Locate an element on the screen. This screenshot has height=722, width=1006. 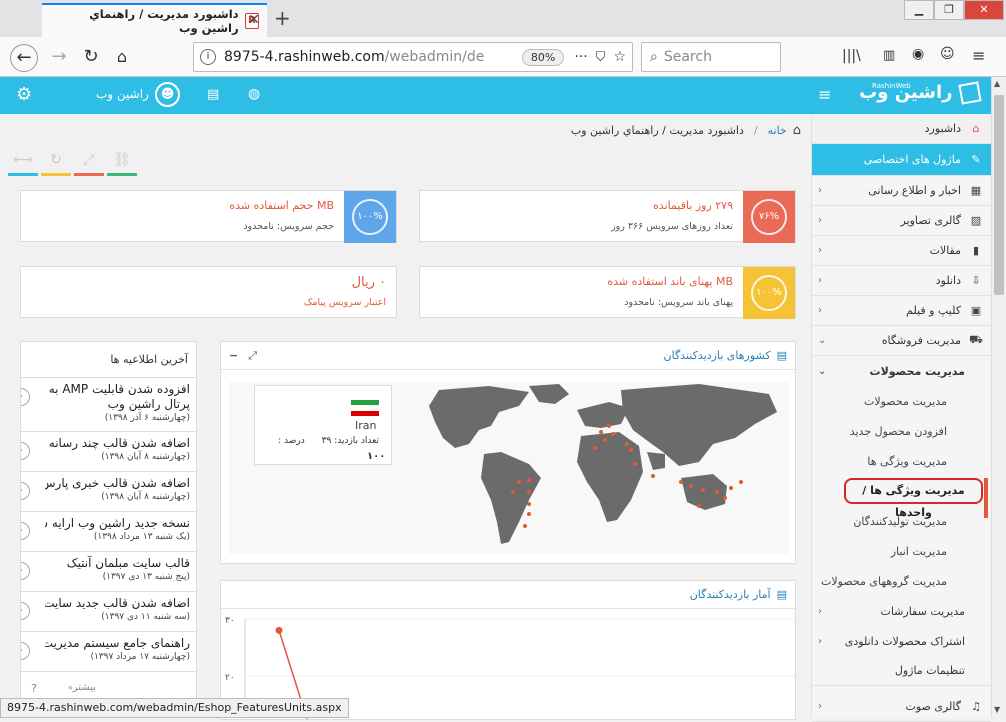
menu-icon: ≡ is located at coordinates (978, 55).